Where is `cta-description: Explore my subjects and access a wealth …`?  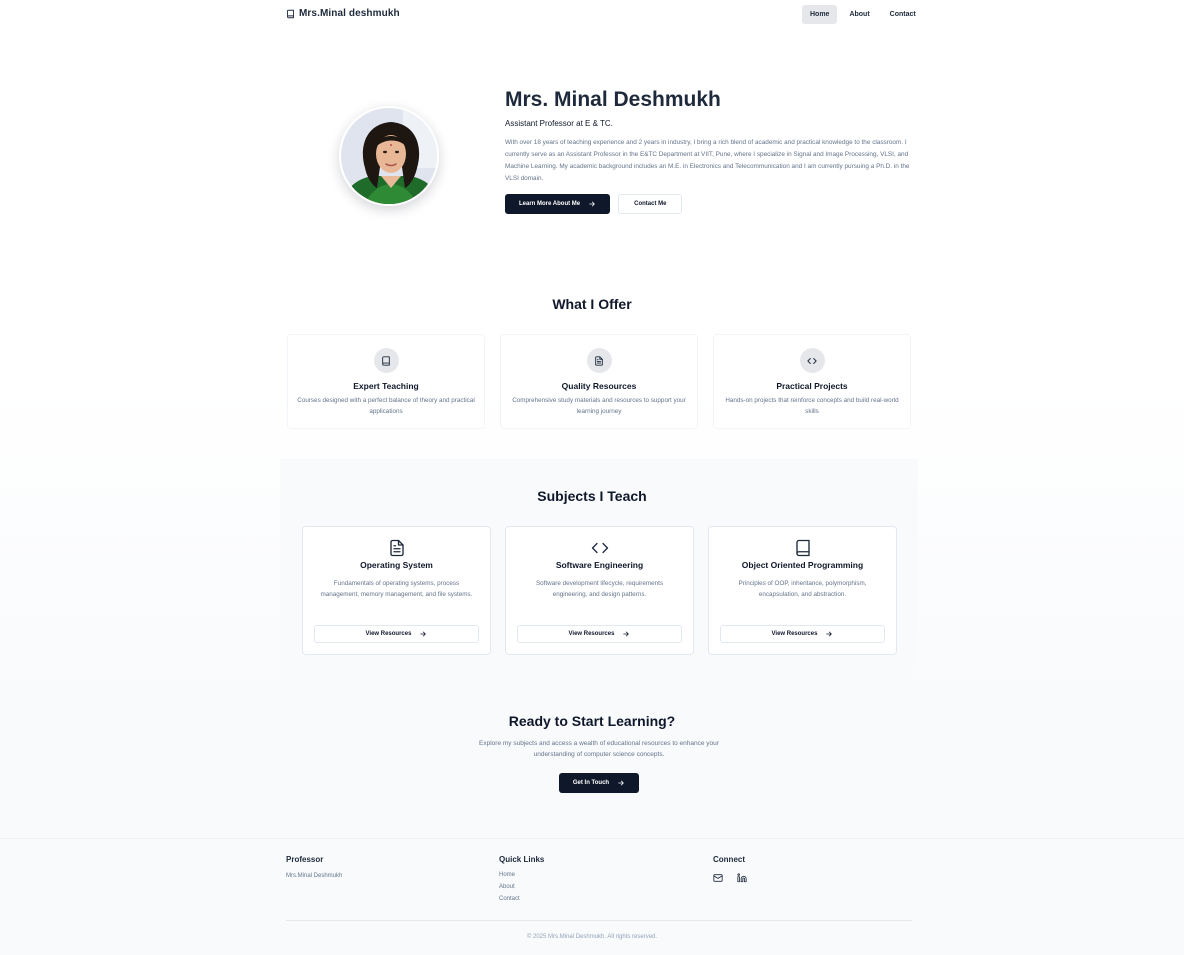 cta-description: Explore my subjects and access a wealth … is located at coordinates (599, 749).